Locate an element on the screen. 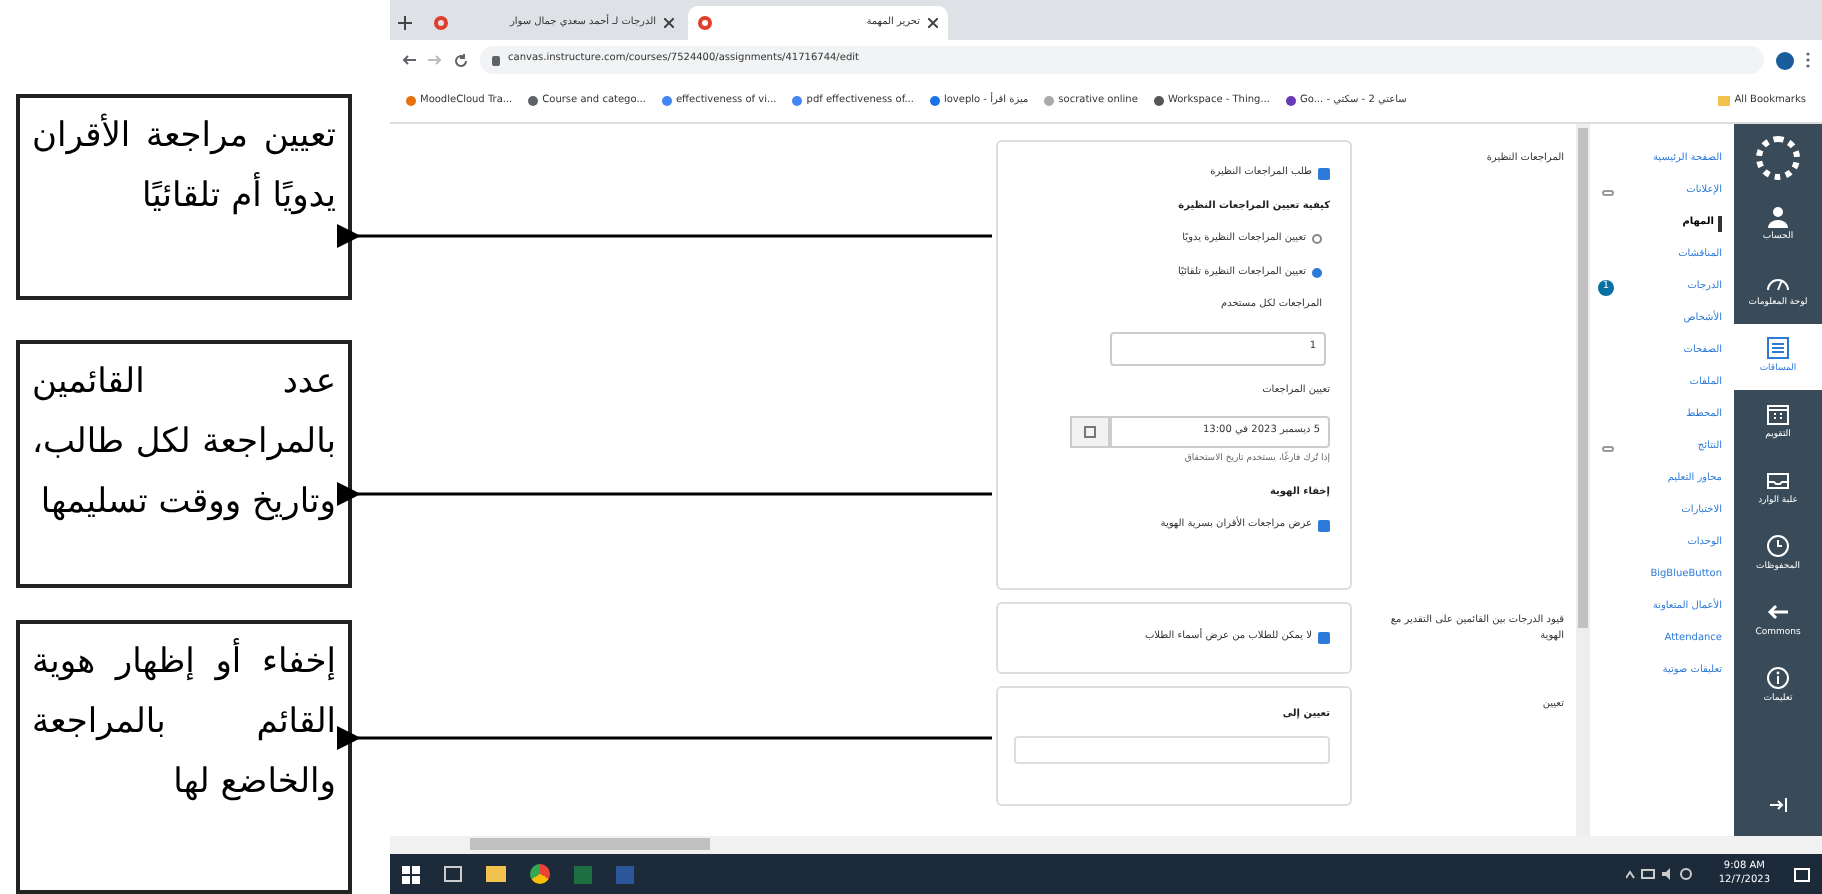 This screenshot has width=1822, height=894. calendar-button is located at coordinates (1090, 432).